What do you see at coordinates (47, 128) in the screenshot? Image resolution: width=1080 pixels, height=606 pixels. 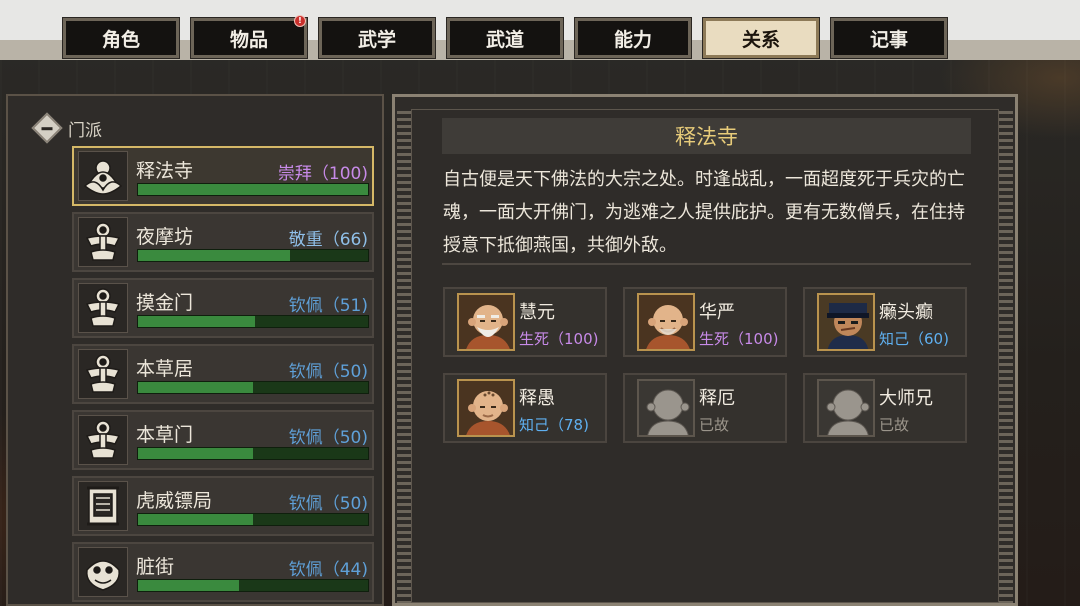 I see `collapse-minus-icon` at bounding box center [47, 128].